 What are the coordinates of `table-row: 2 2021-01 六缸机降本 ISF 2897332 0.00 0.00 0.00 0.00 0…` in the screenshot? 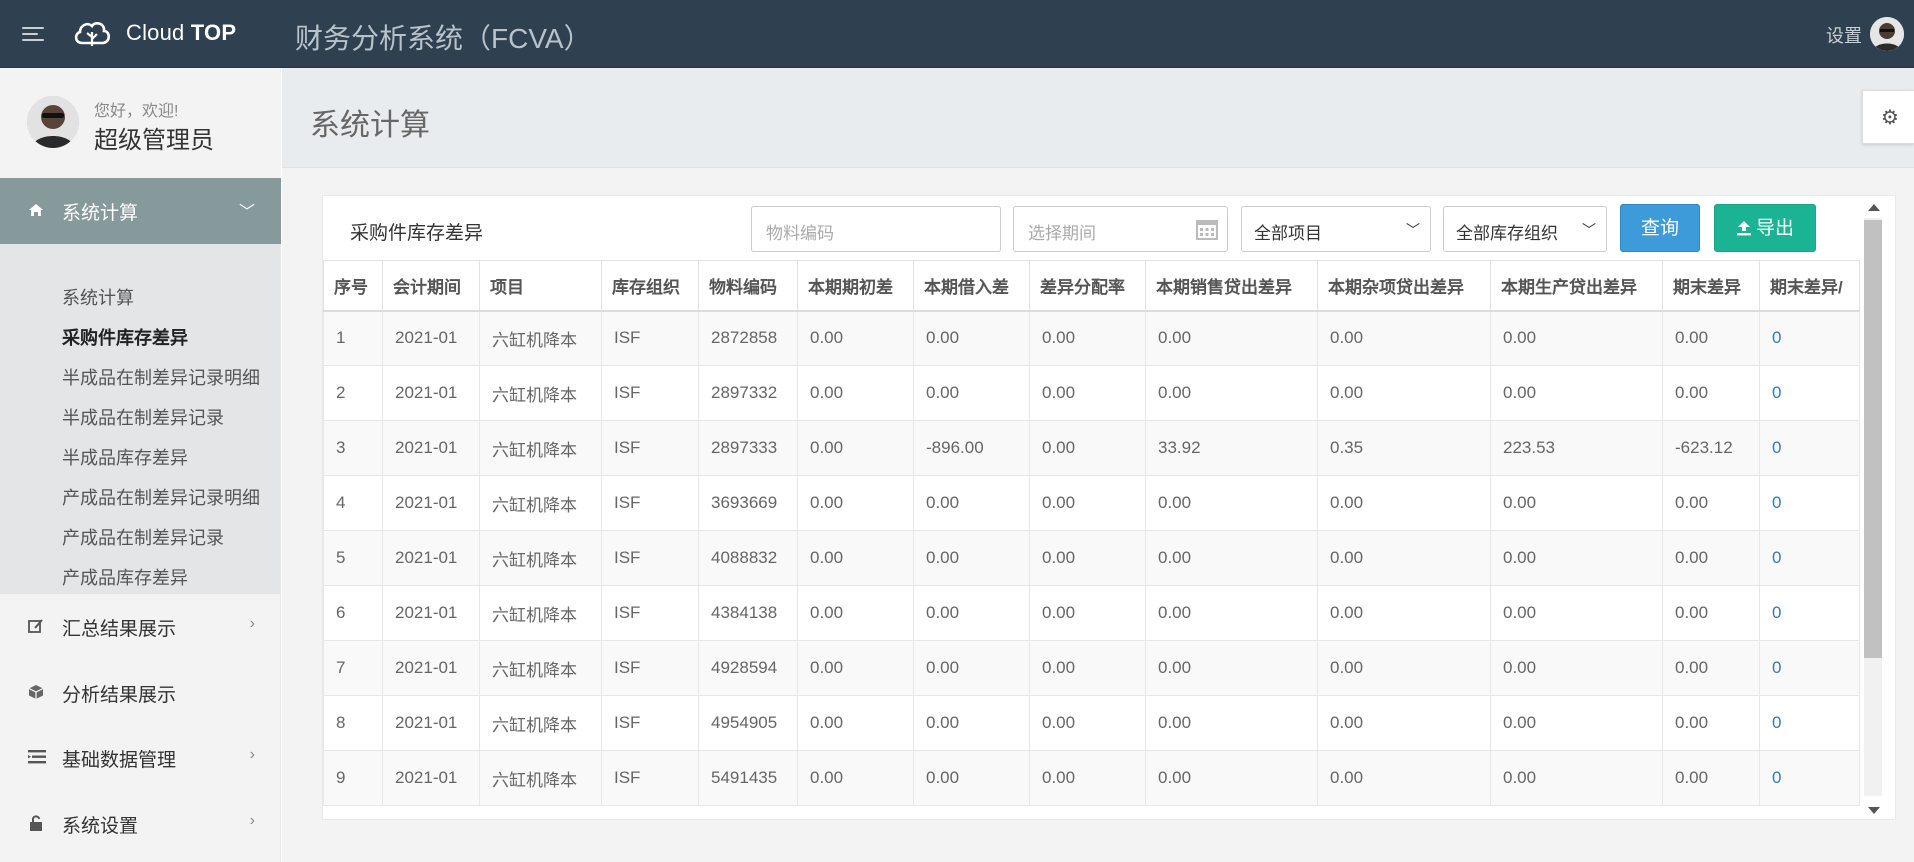 It's located at (1091, 393).